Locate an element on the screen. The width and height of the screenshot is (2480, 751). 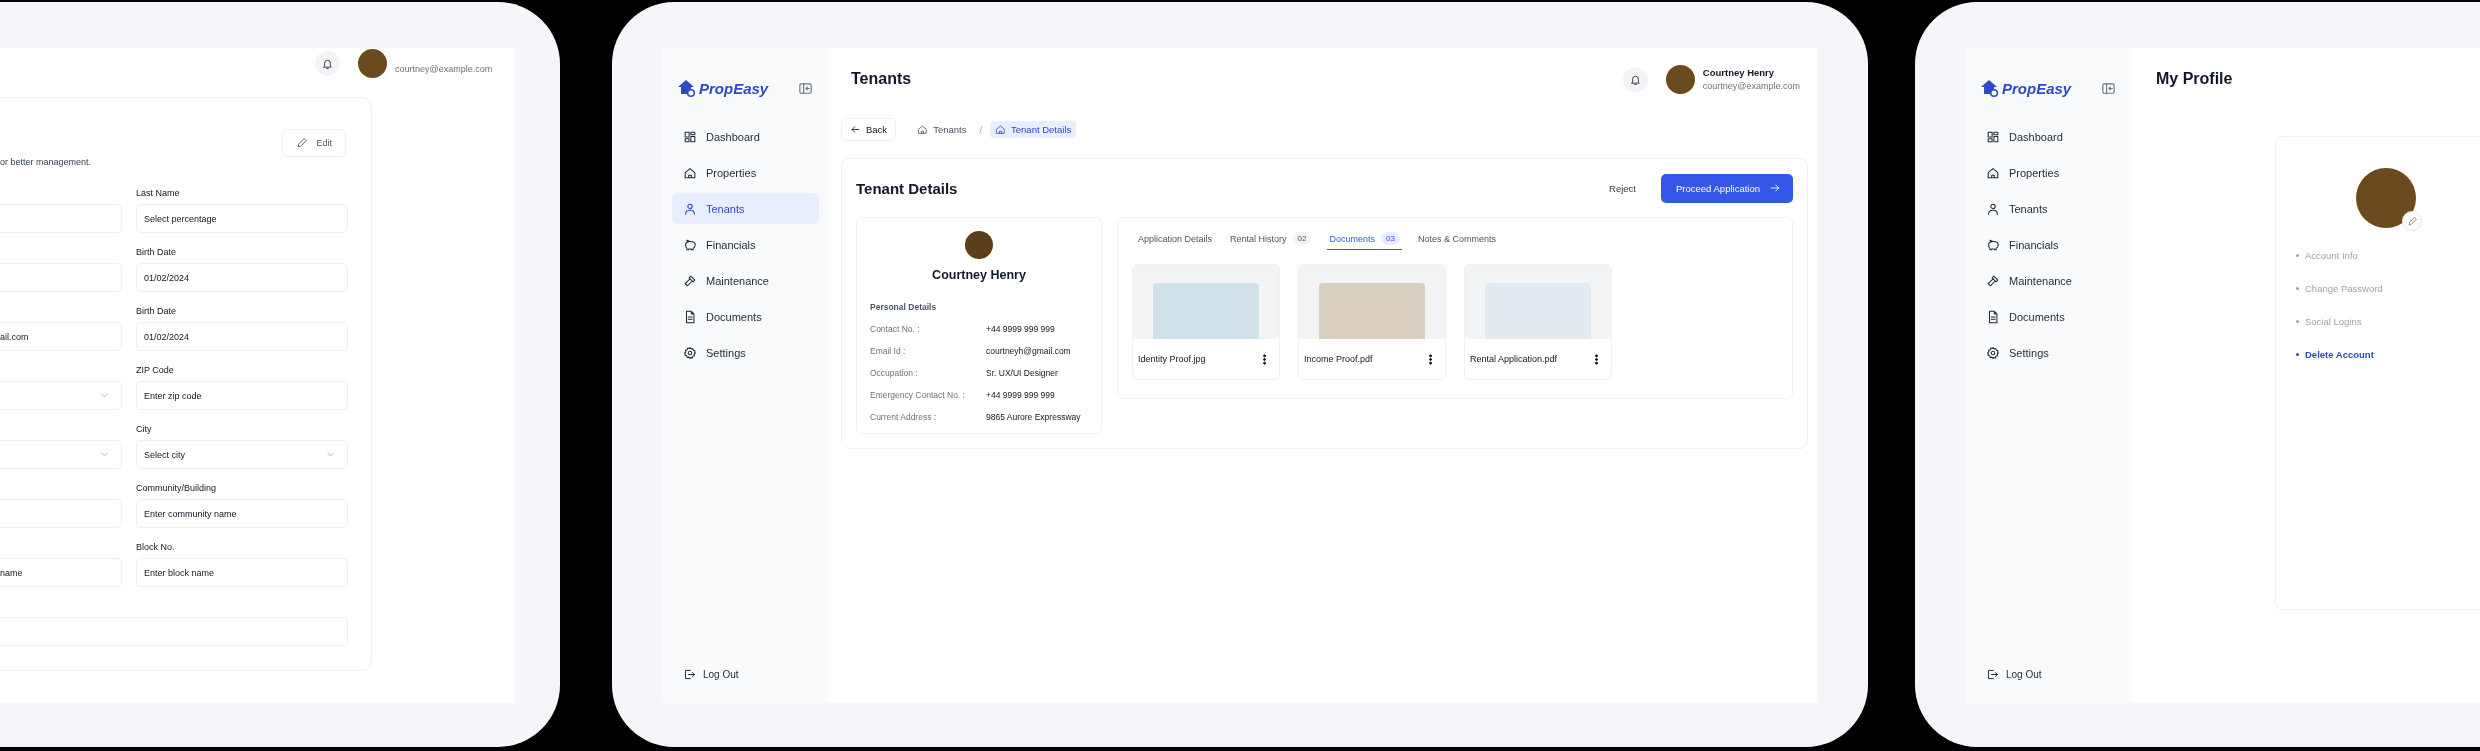
field-label: Last Name is located at coordinates (158, 194).